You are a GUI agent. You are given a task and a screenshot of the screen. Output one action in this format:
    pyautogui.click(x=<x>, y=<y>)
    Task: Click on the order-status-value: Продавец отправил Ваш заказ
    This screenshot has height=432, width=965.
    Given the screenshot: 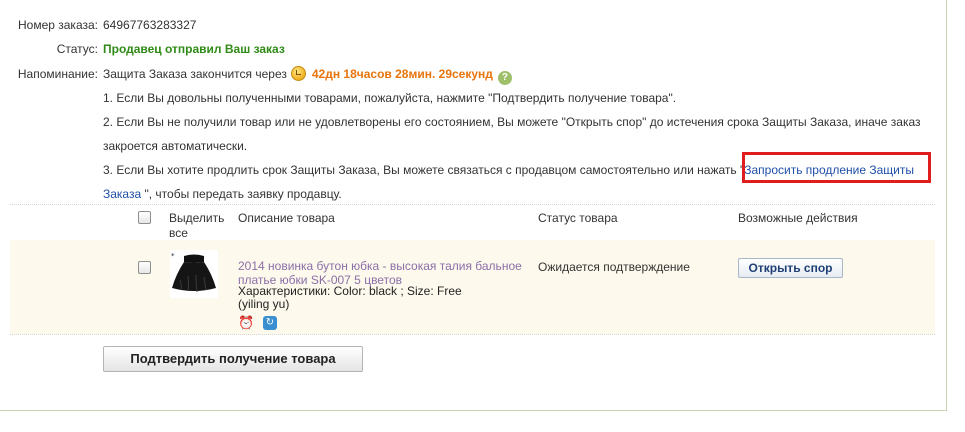 What is the action you would take?
    pyautogui.click(x=194, y=49)
    